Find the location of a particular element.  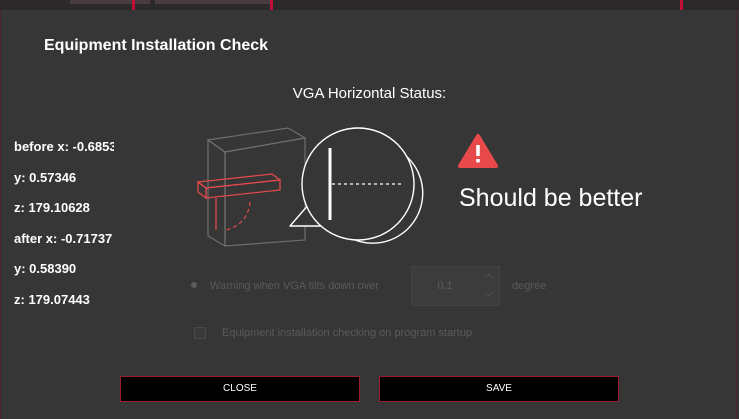

dialog-title: Equipment Installation Check is located at coordinates (156, 45).